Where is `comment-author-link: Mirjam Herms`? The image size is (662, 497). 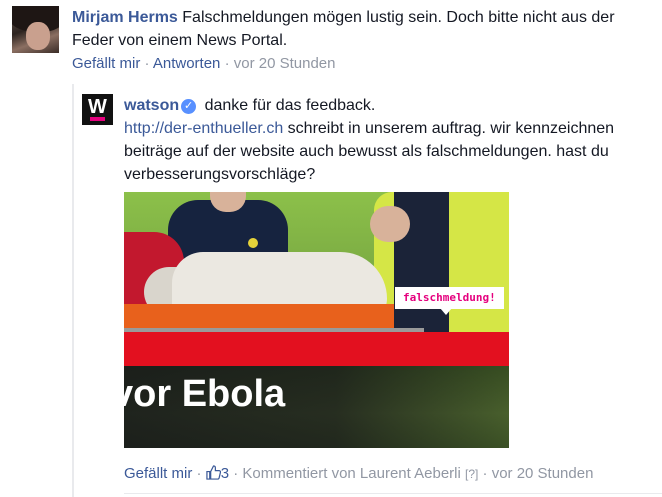 comment-author-link: Mirjam Herms is located at coordinates (125, 17).